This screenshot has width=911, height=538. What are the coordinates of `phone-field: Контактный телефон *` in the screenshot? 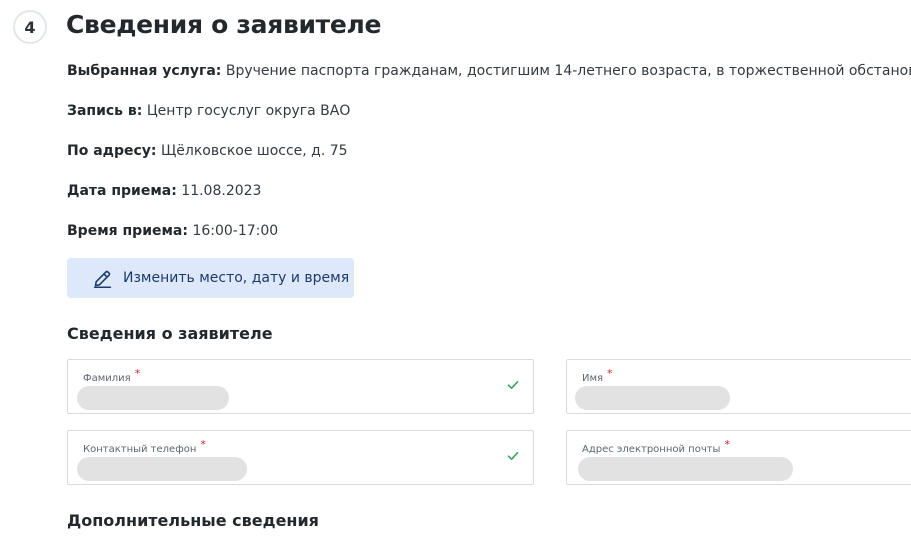 It's located at (300, 457).